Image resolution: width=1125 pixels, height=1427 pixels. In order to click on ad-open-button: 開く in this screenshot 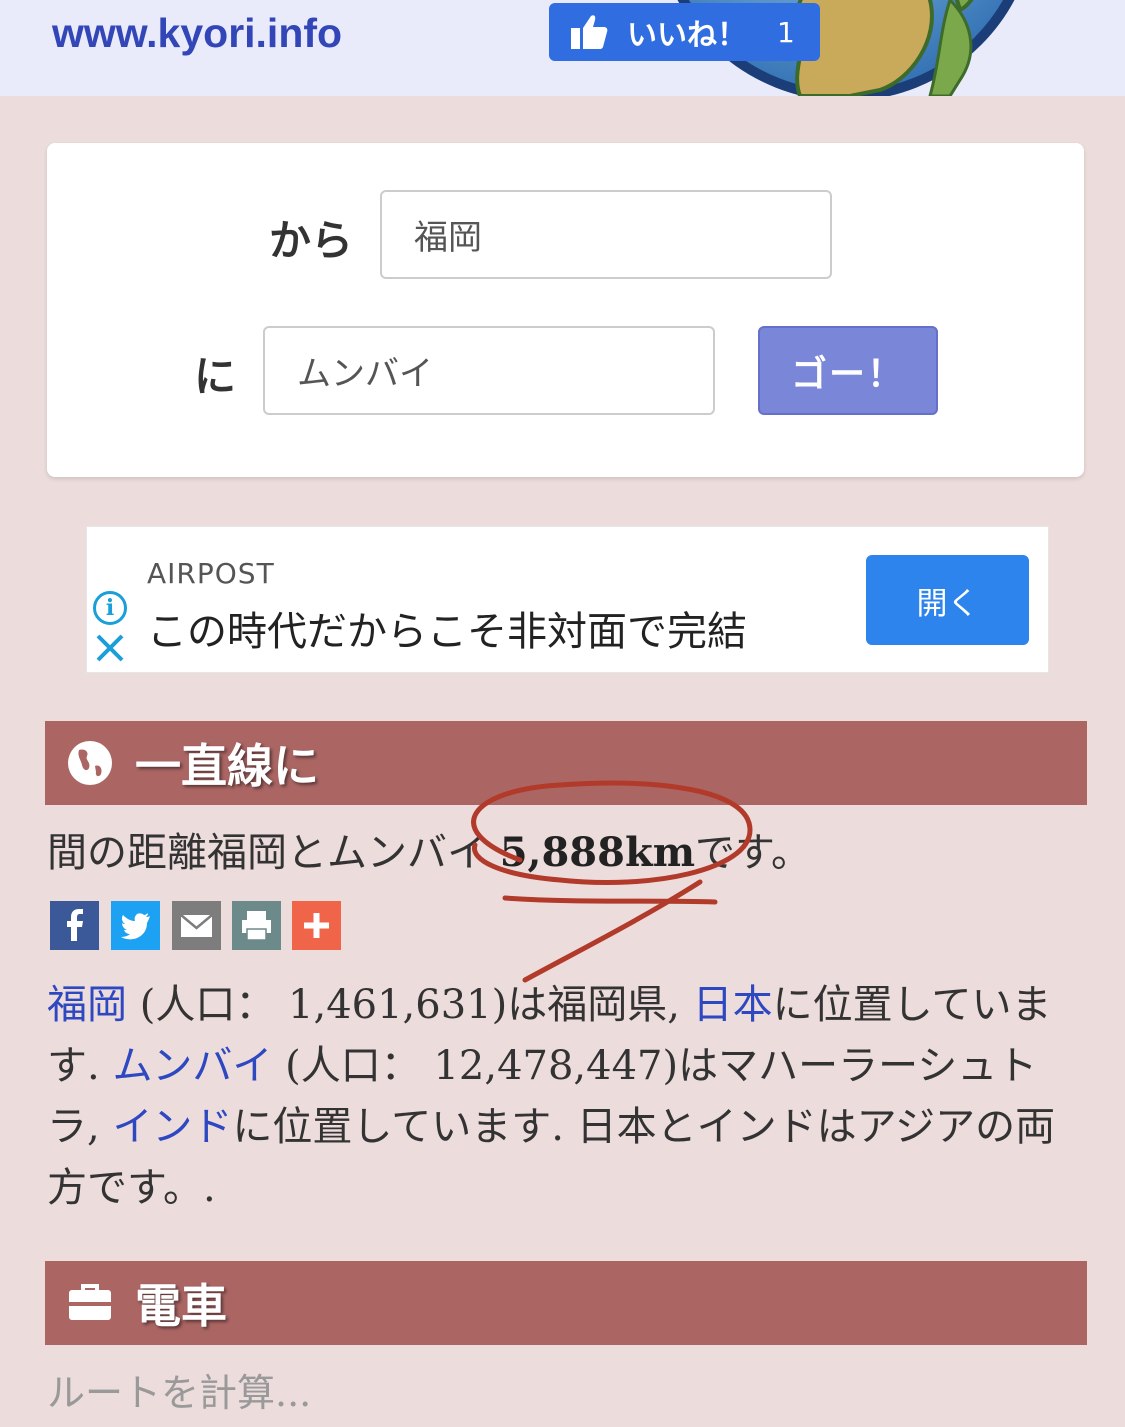, I will do `click(947, 600)`.